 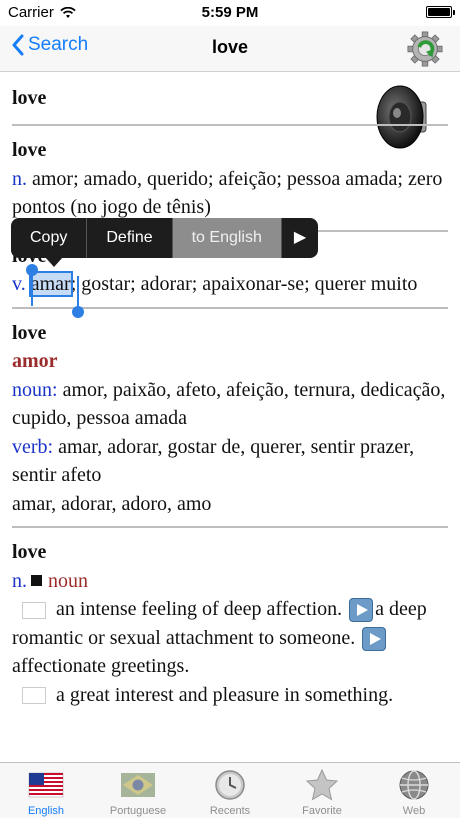 What do you see at coordinates (130, 238) in the screenshot?
I see `define-menu-item: Define` at bounding box center [130, 238].